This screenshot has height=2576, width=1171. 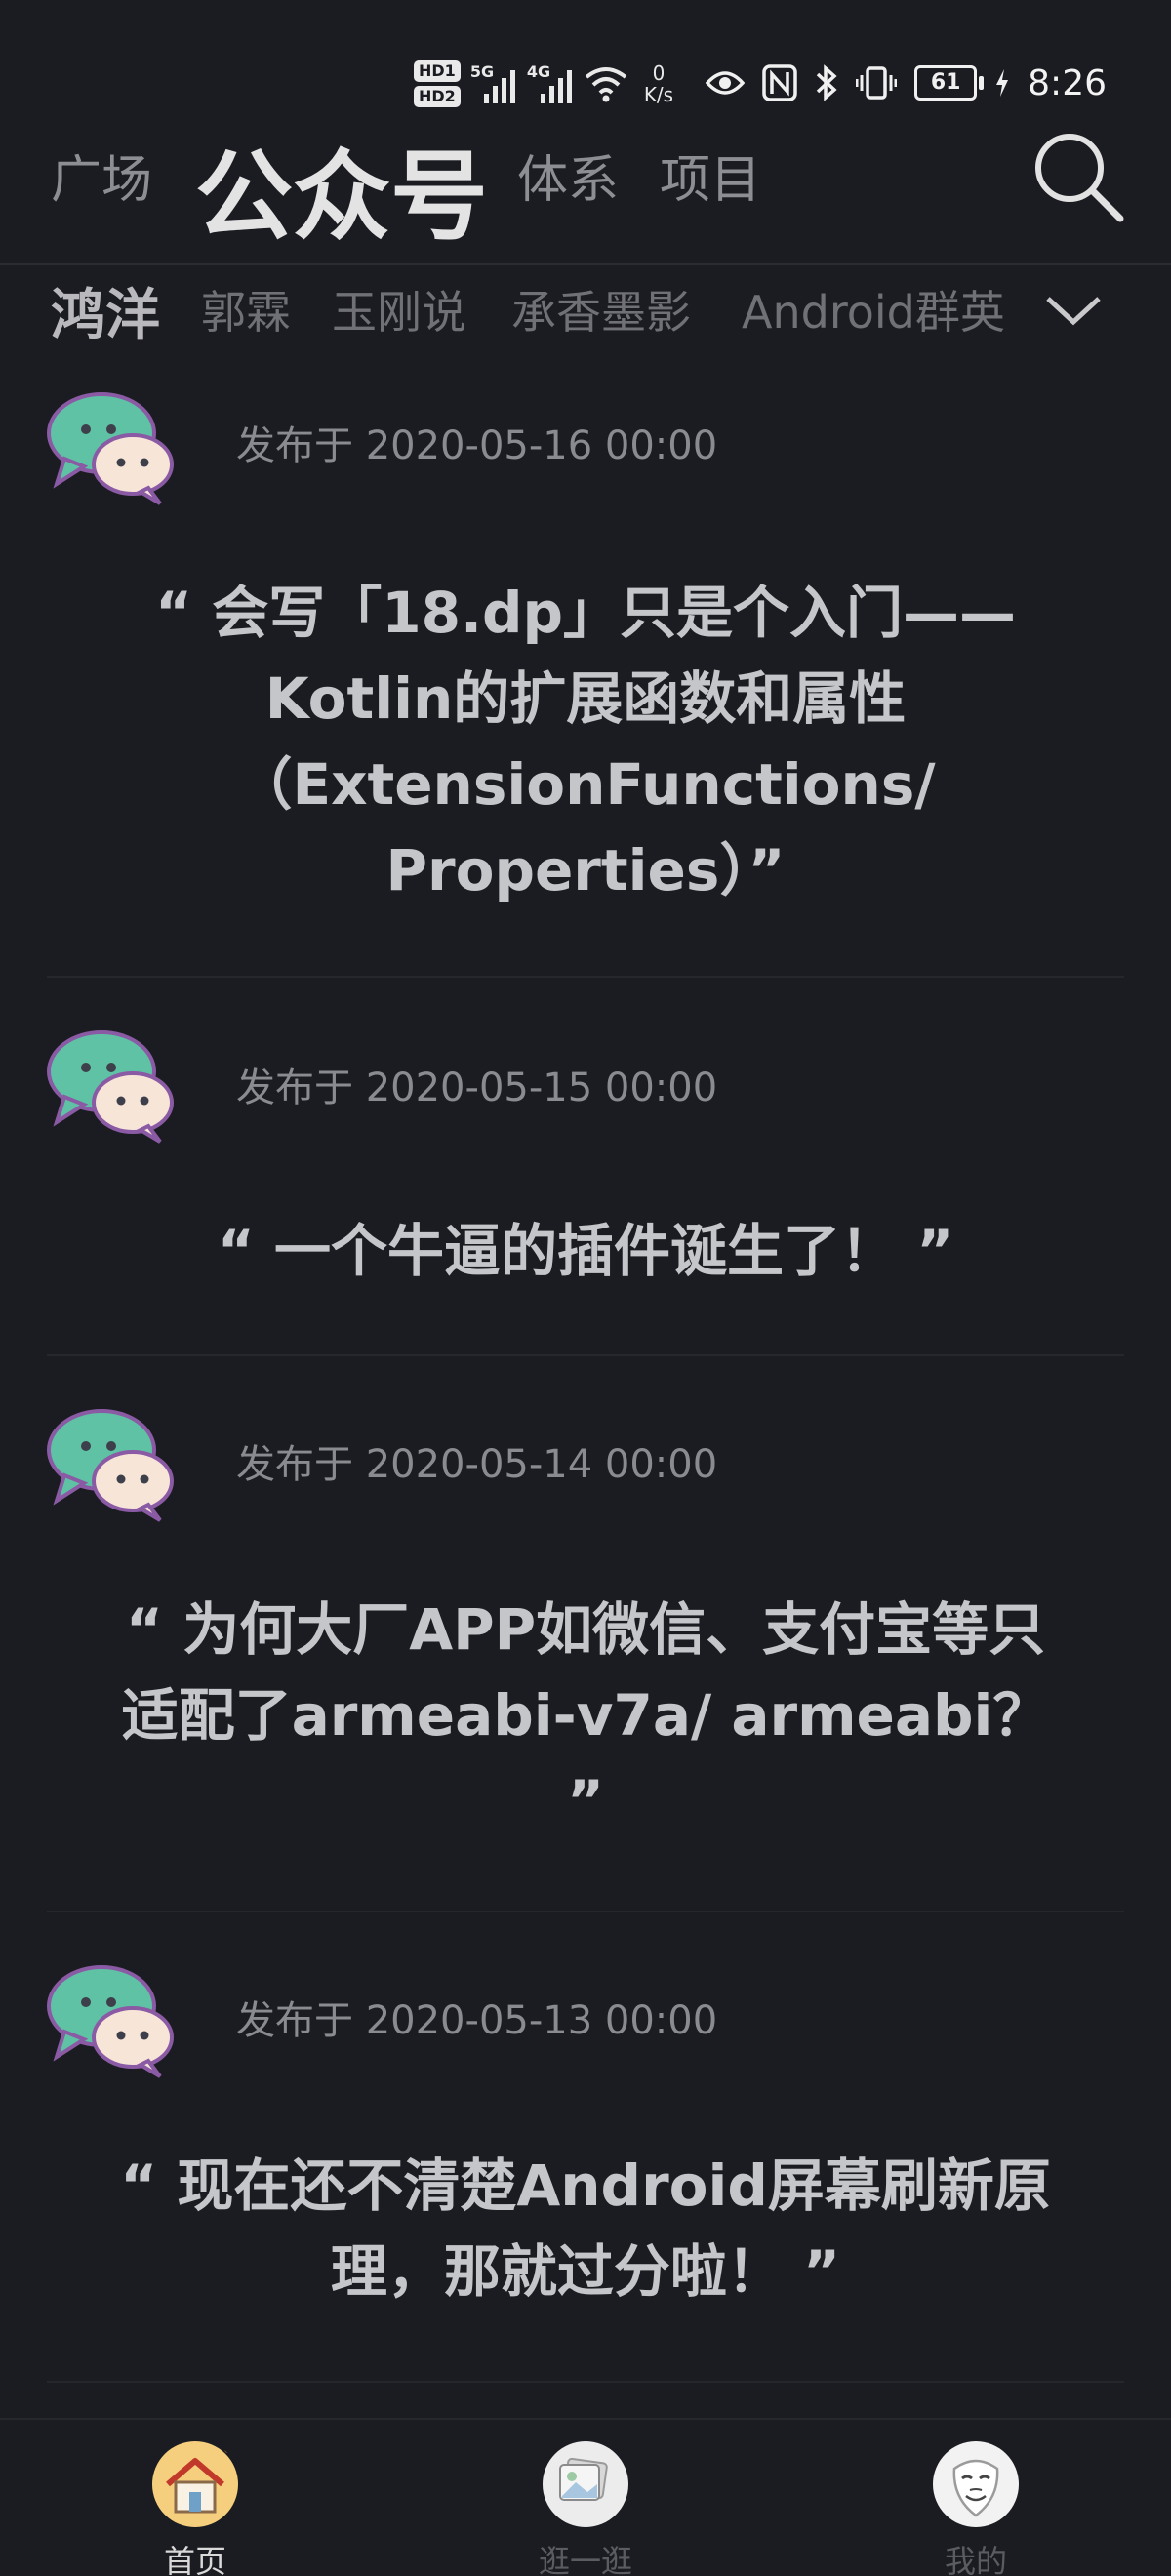 I want to click on article-date: 发布于 2020-05-13 00:00, so click(x=477, y=2020).